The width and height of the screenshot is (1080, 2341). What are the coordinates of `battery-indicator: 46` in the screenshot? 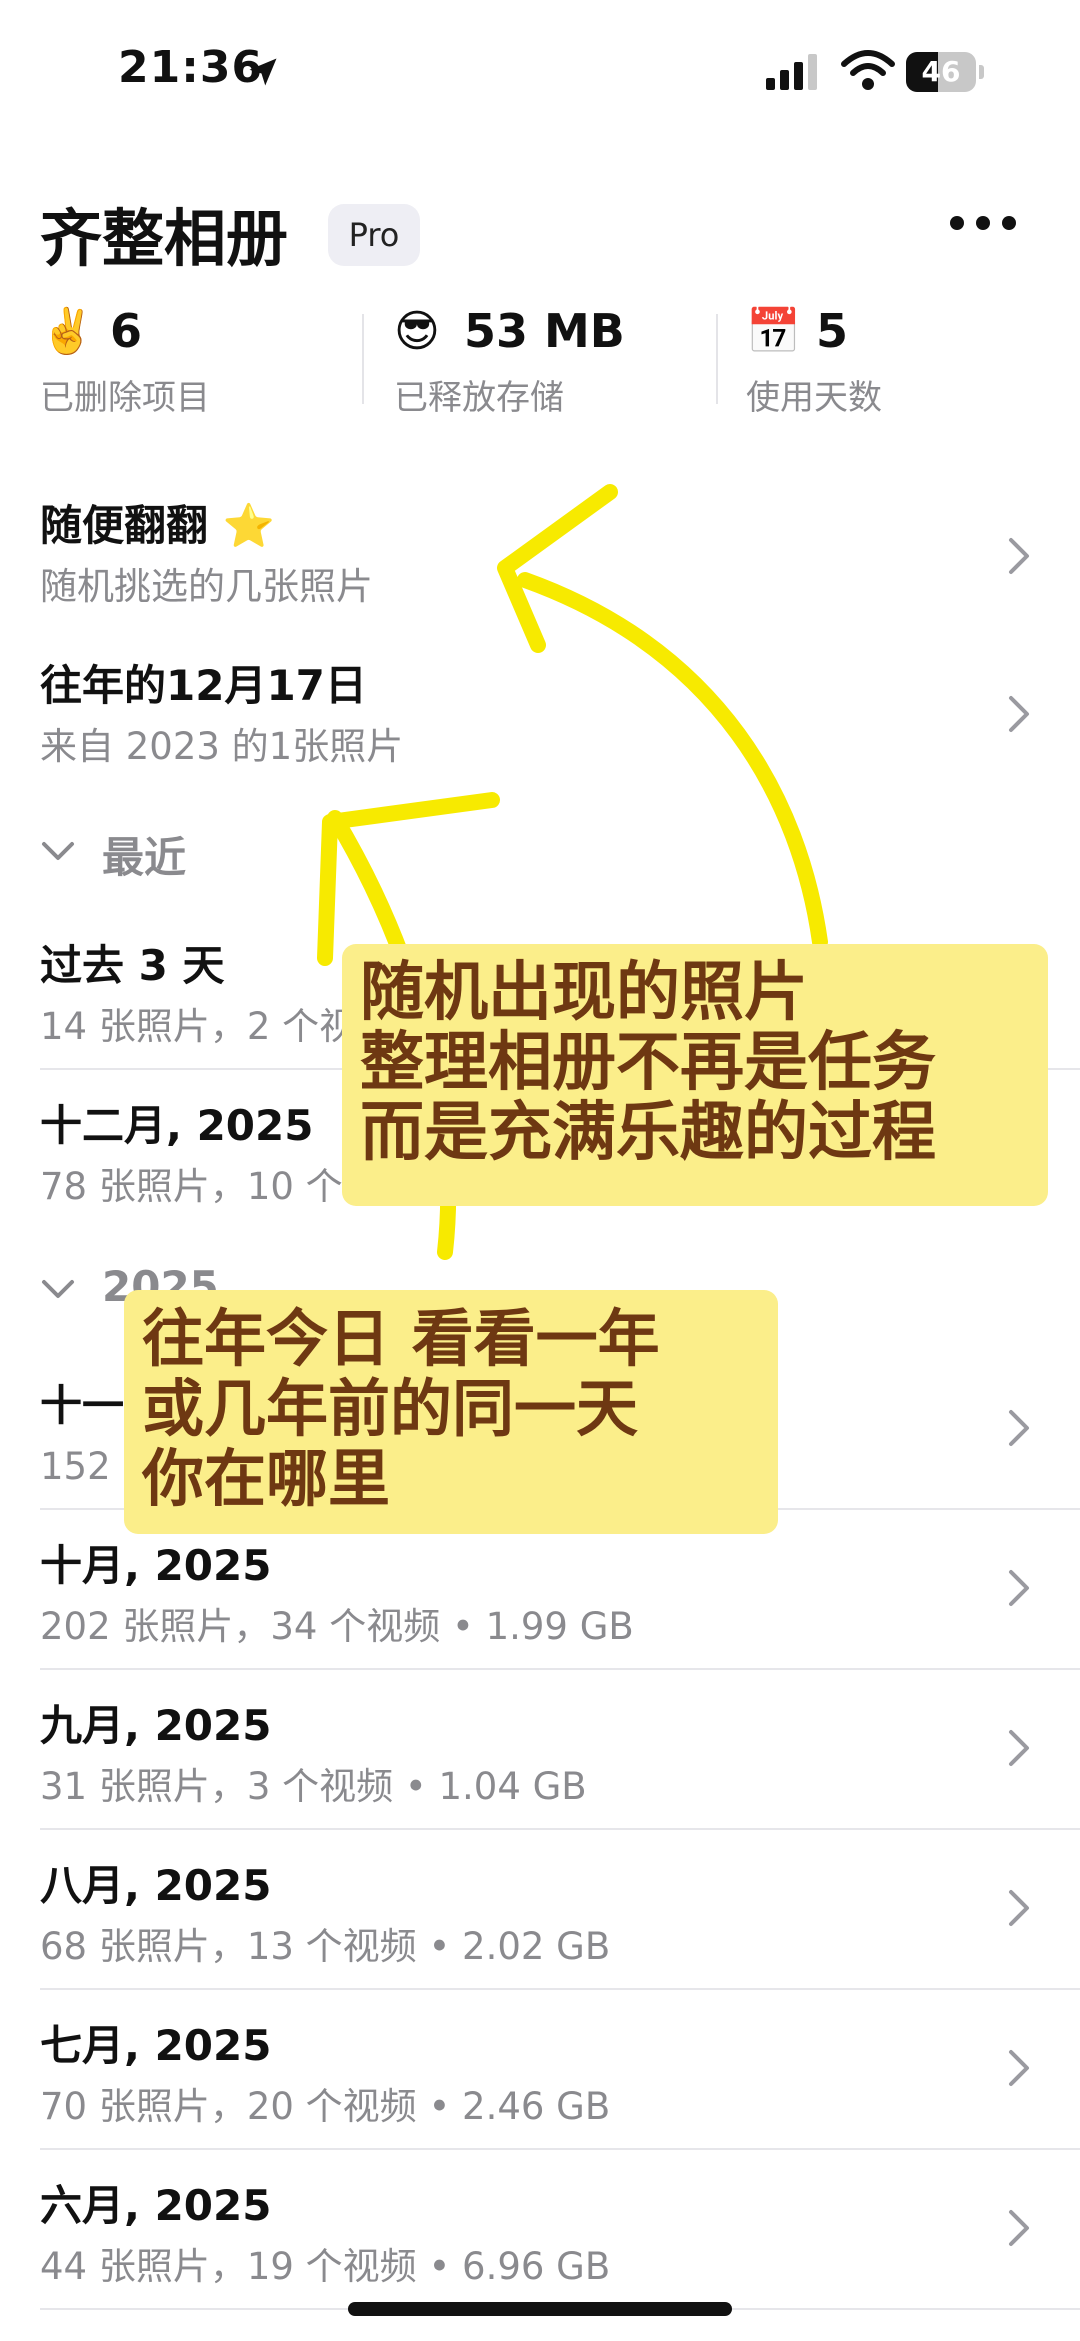 It's located at (945, 72).